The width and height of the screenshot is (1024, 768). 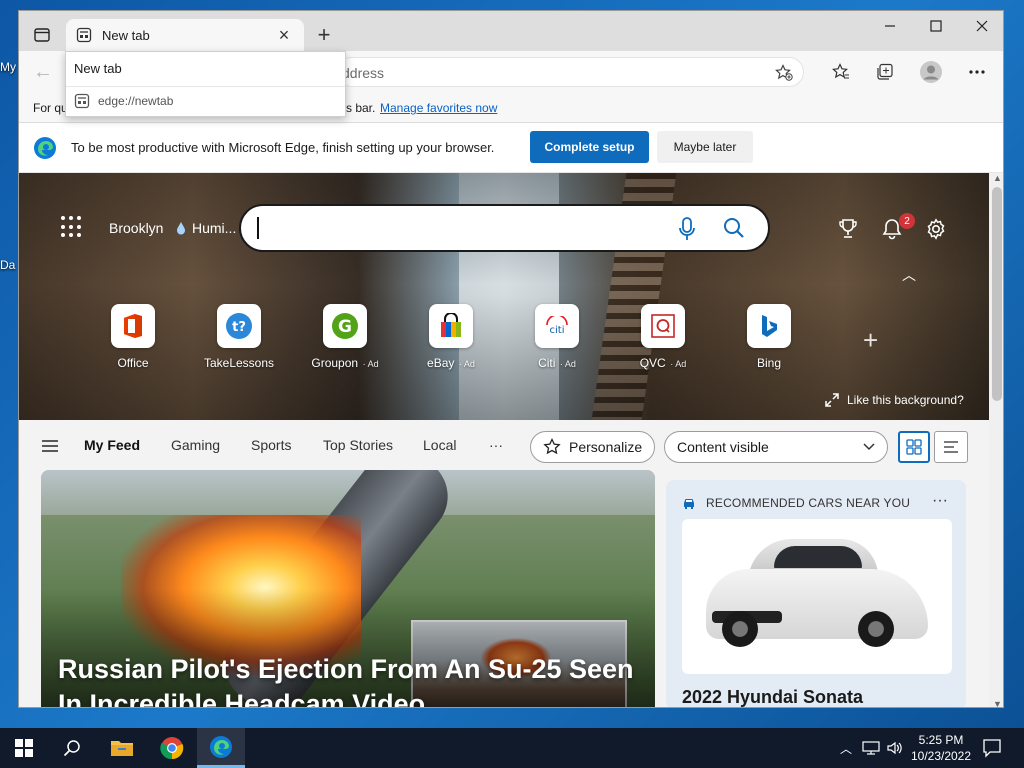 What do you see at coordinates (284, 35) in the screenshot?
I see `close-tab-icon: ×` at bounding box center [284, 35].